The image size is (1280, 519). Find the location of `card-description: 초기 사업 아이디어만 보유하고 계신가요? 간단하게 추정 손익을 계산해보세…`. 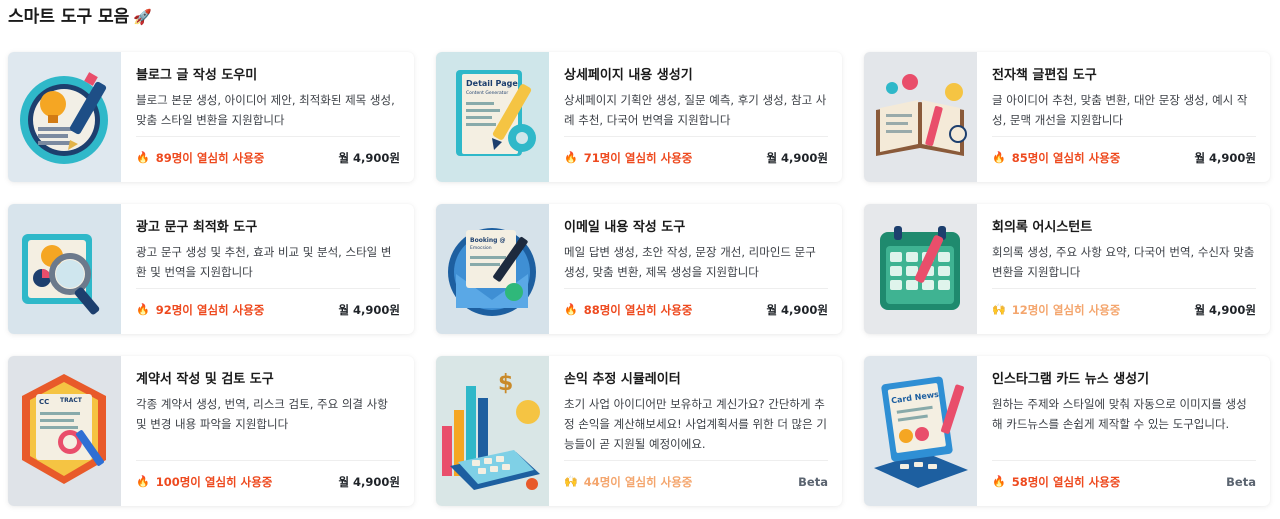

card-description: 초기 사업 아이디어만 보유하고 계신가요? 간단하게 추정 손익을 계산해보세… is located at coordinates (695, 424).